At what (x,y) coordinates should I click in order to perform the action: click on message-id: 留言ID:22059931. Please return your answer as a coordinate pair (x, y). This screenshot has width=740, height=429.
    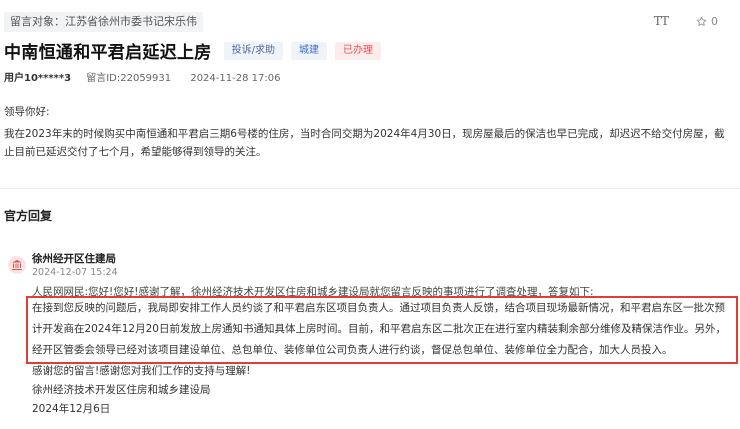
    Looking at the image, I should click on (129, 78).